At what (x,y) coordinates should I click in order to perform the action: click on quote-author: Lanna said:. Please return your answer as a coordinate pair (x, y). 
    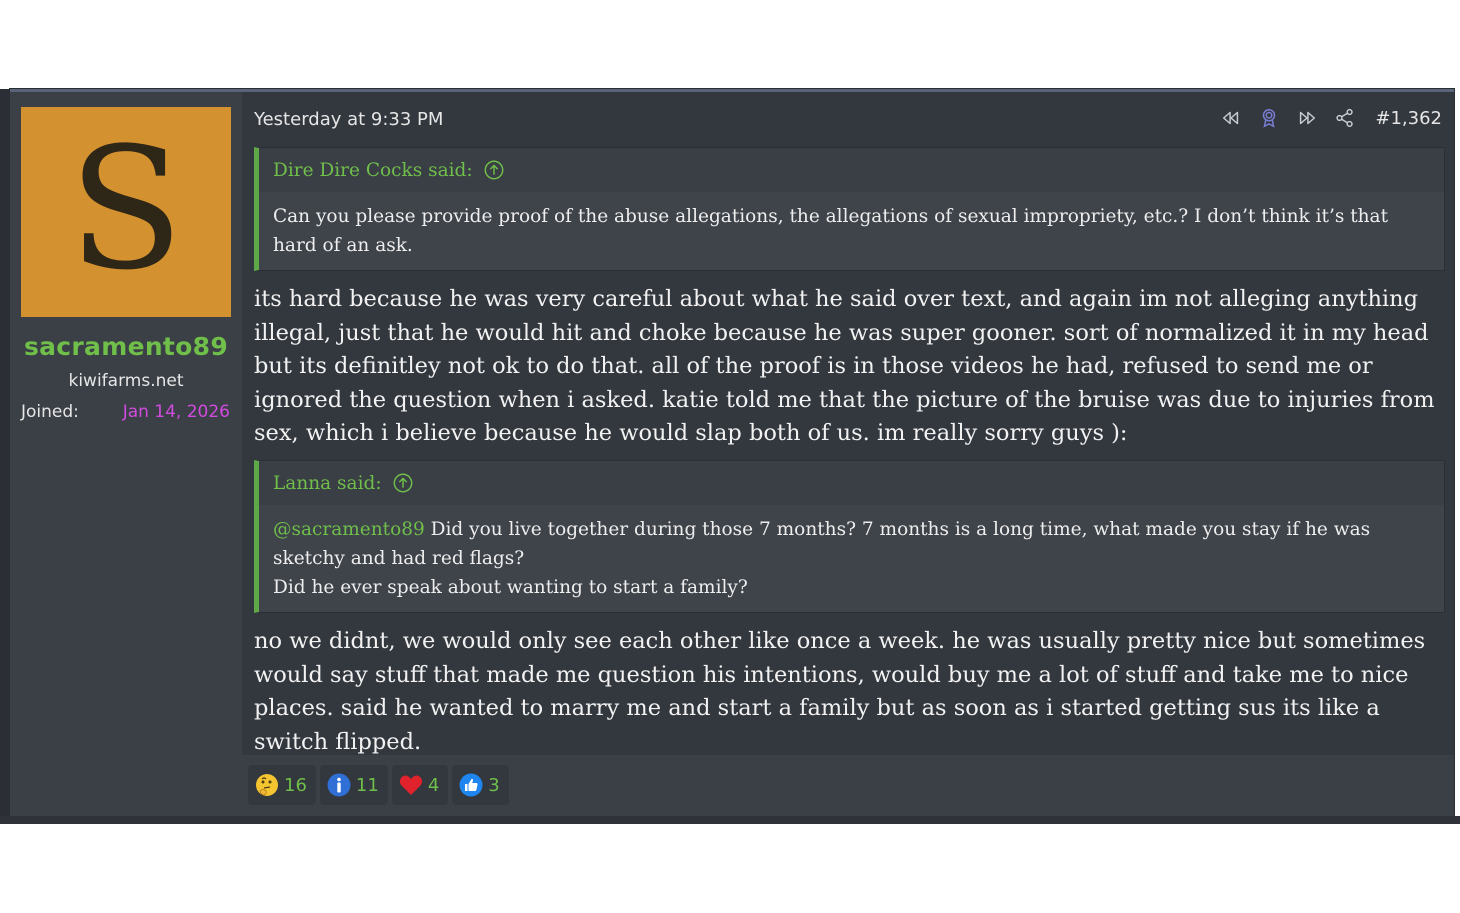
    Looking at the image, I should click on (327, 483).